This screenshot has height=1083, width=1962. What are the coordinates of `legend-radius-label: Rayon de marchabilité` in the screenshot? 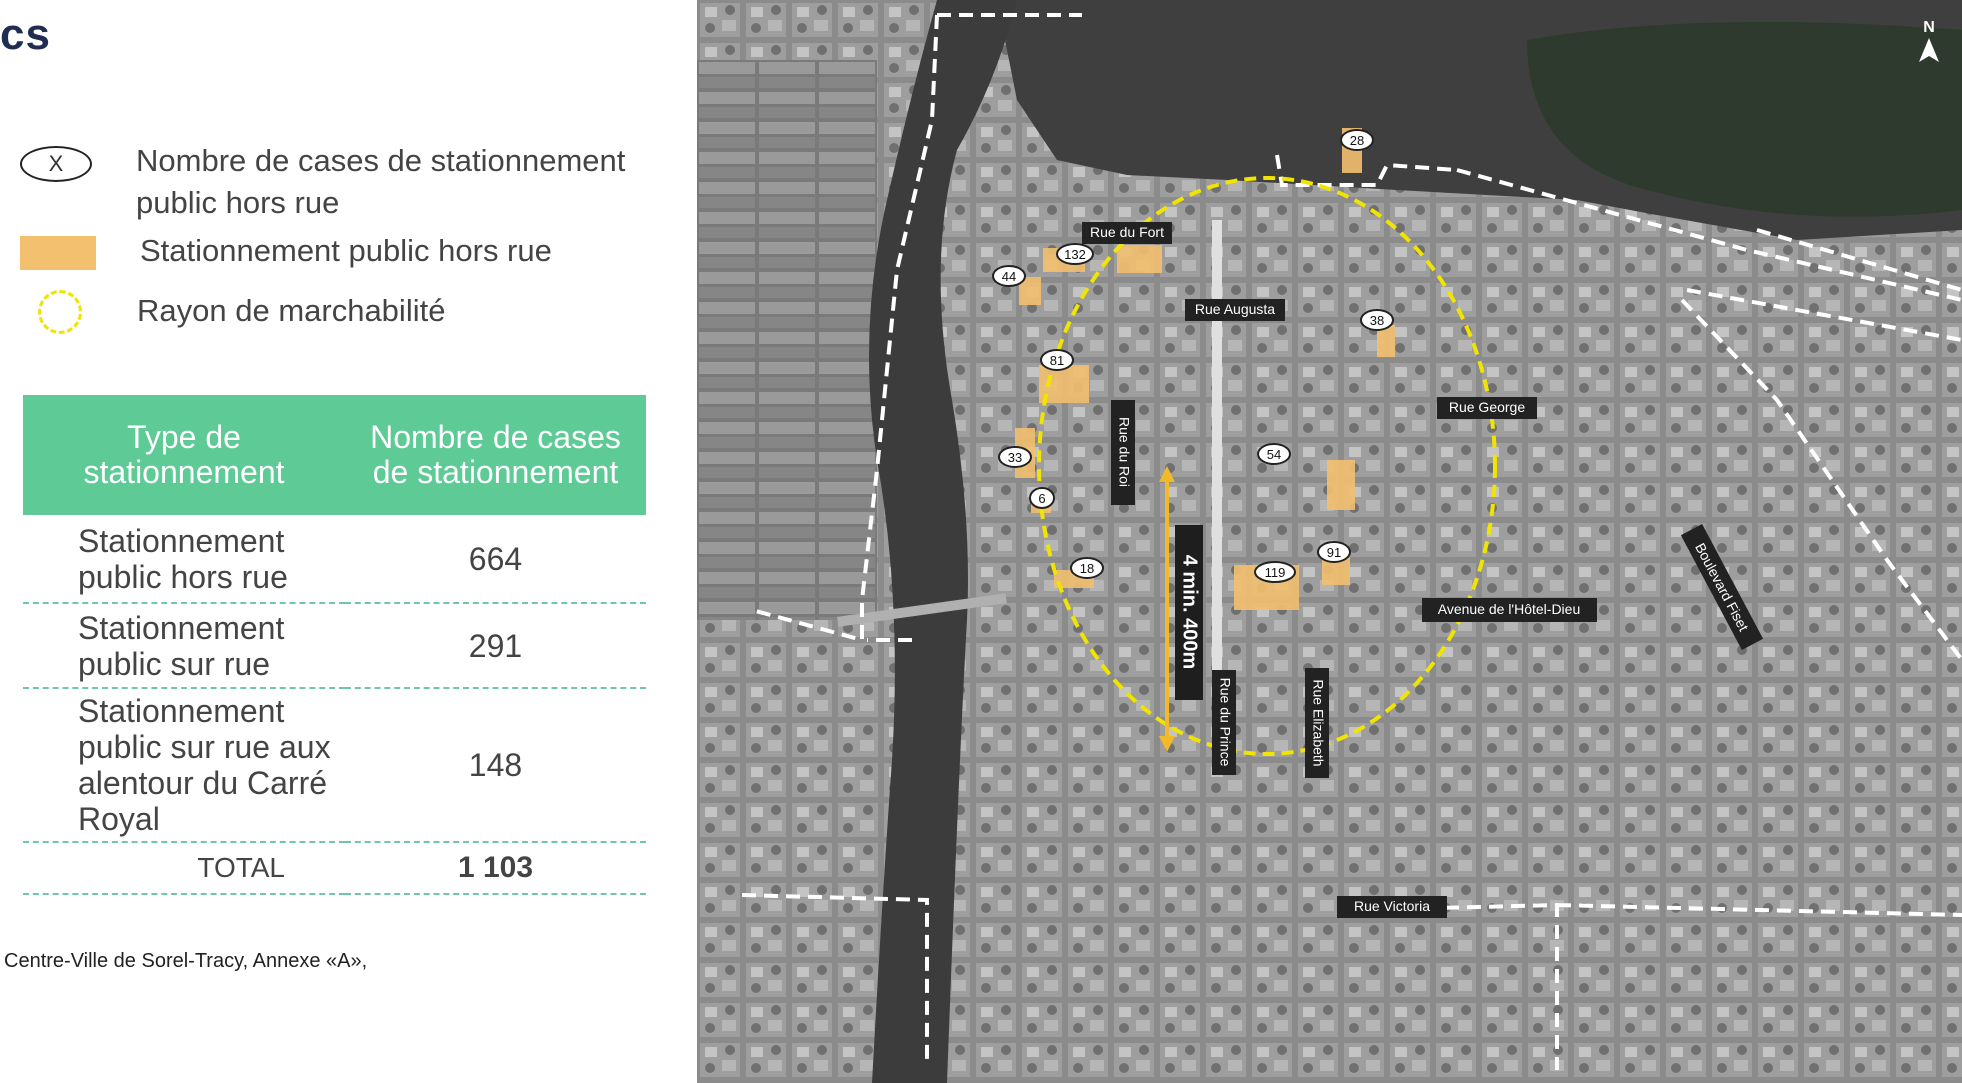 It's located at (291, 310).